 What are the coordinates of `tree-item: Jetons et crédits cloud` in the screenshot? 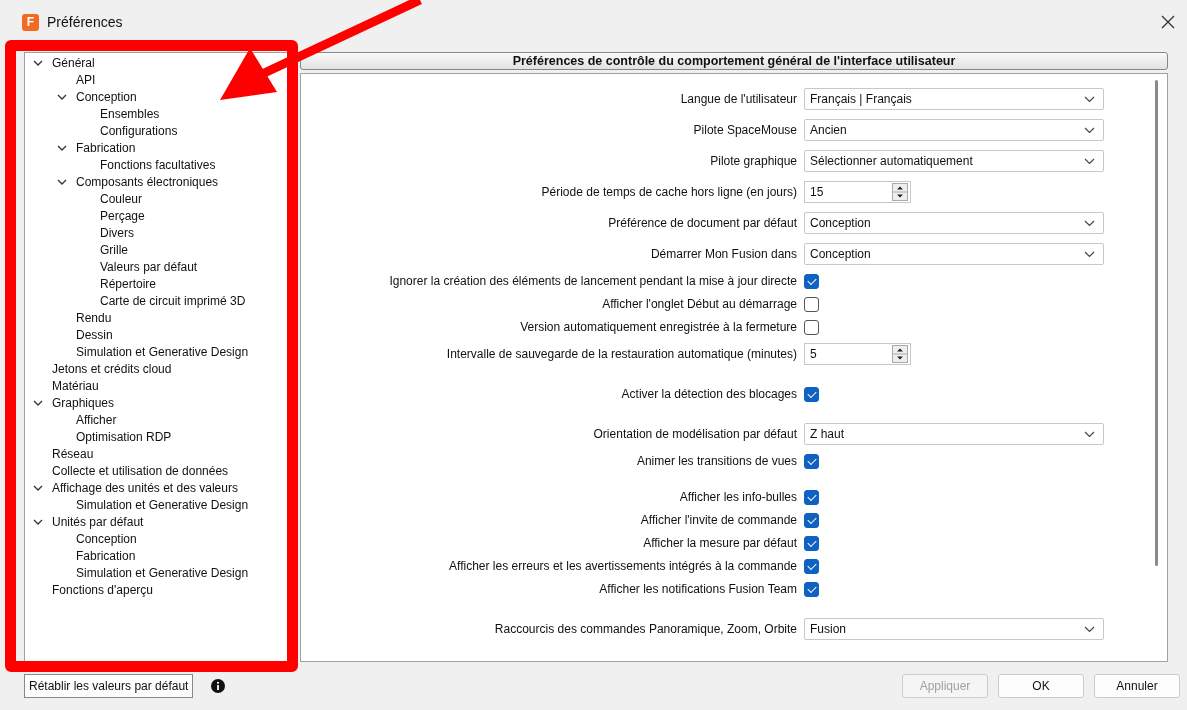 It's located at (112, 369).